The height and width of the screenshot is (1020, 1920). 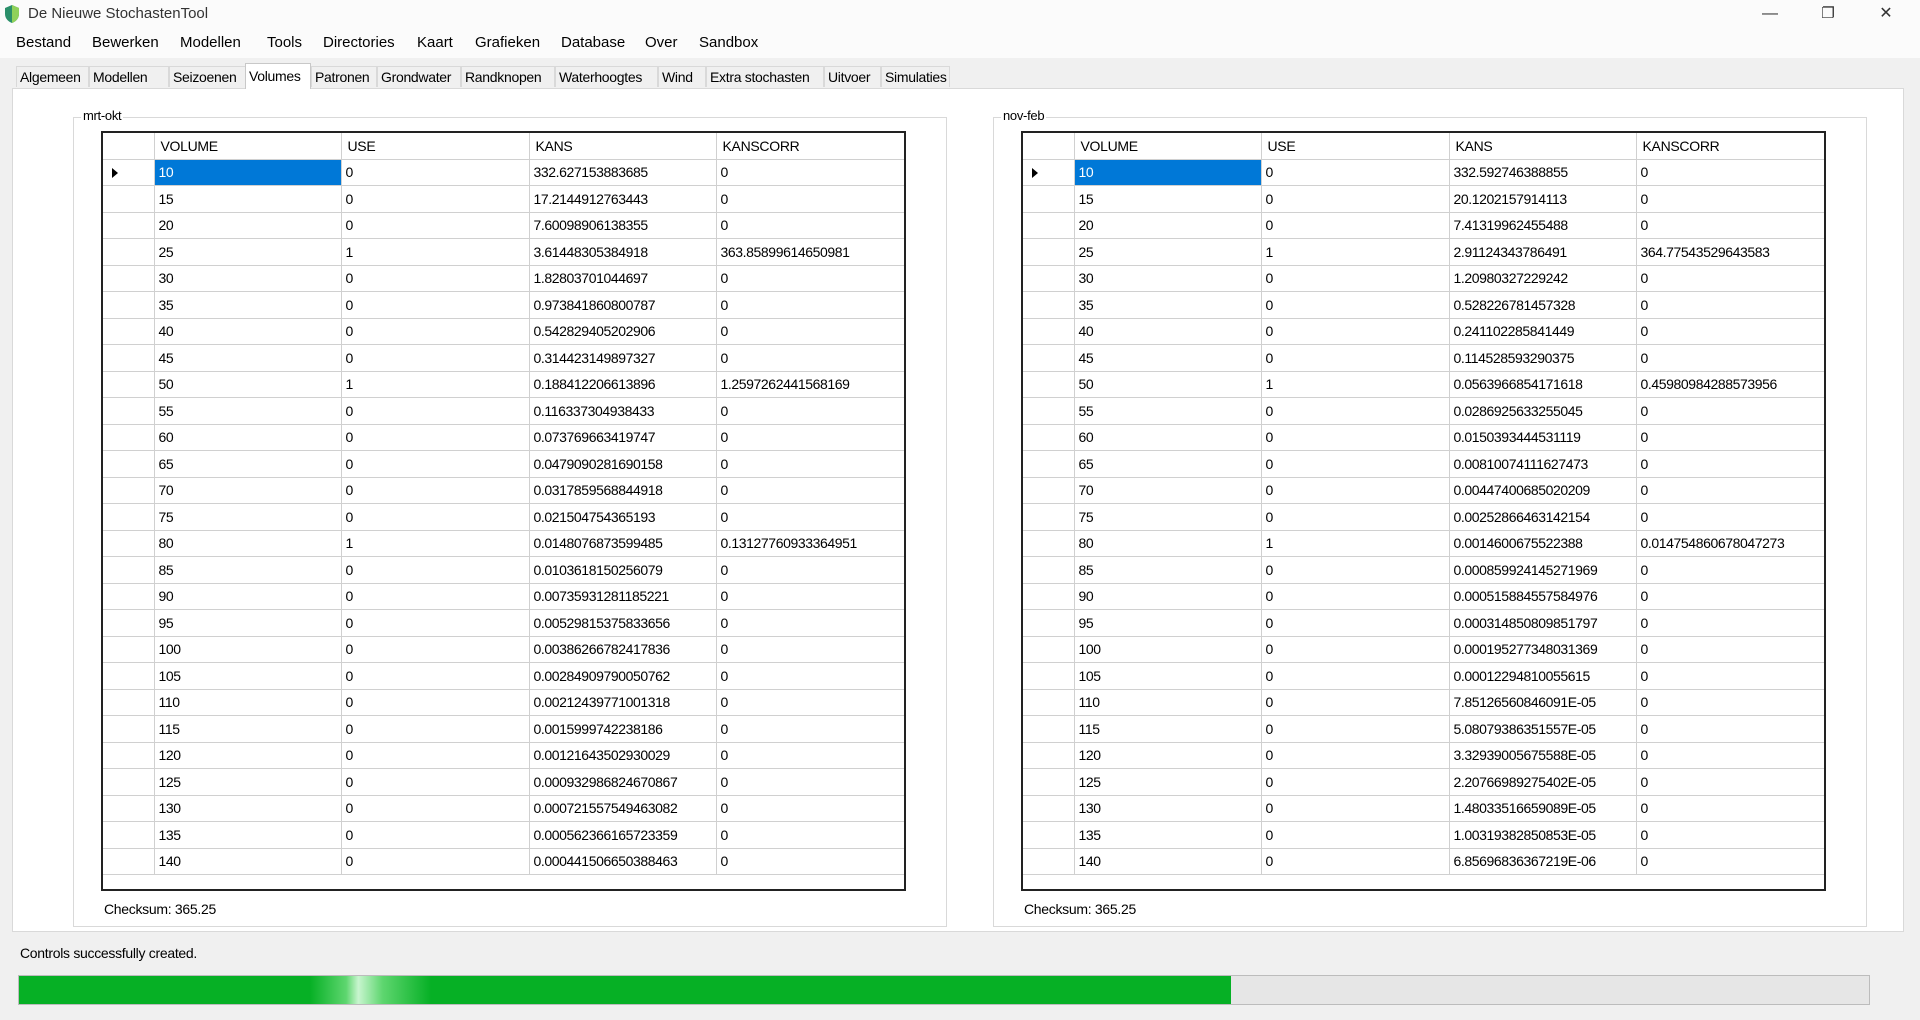 What do you see at coordinates (503, 702) in the screenshot?
I see `table-row: 110 0 0.00212439771001318 0` at bounding box center [503, 702].